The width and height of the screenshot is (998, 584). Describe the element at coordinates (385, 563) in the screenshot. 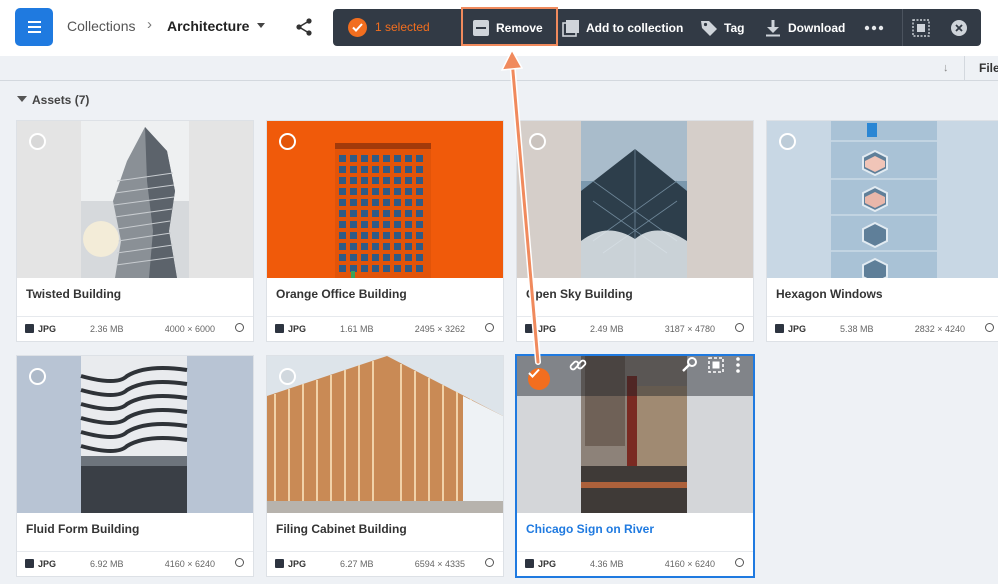

I see `asset-meta: JPG 6.27 MB 6594 × 4335` at that location.